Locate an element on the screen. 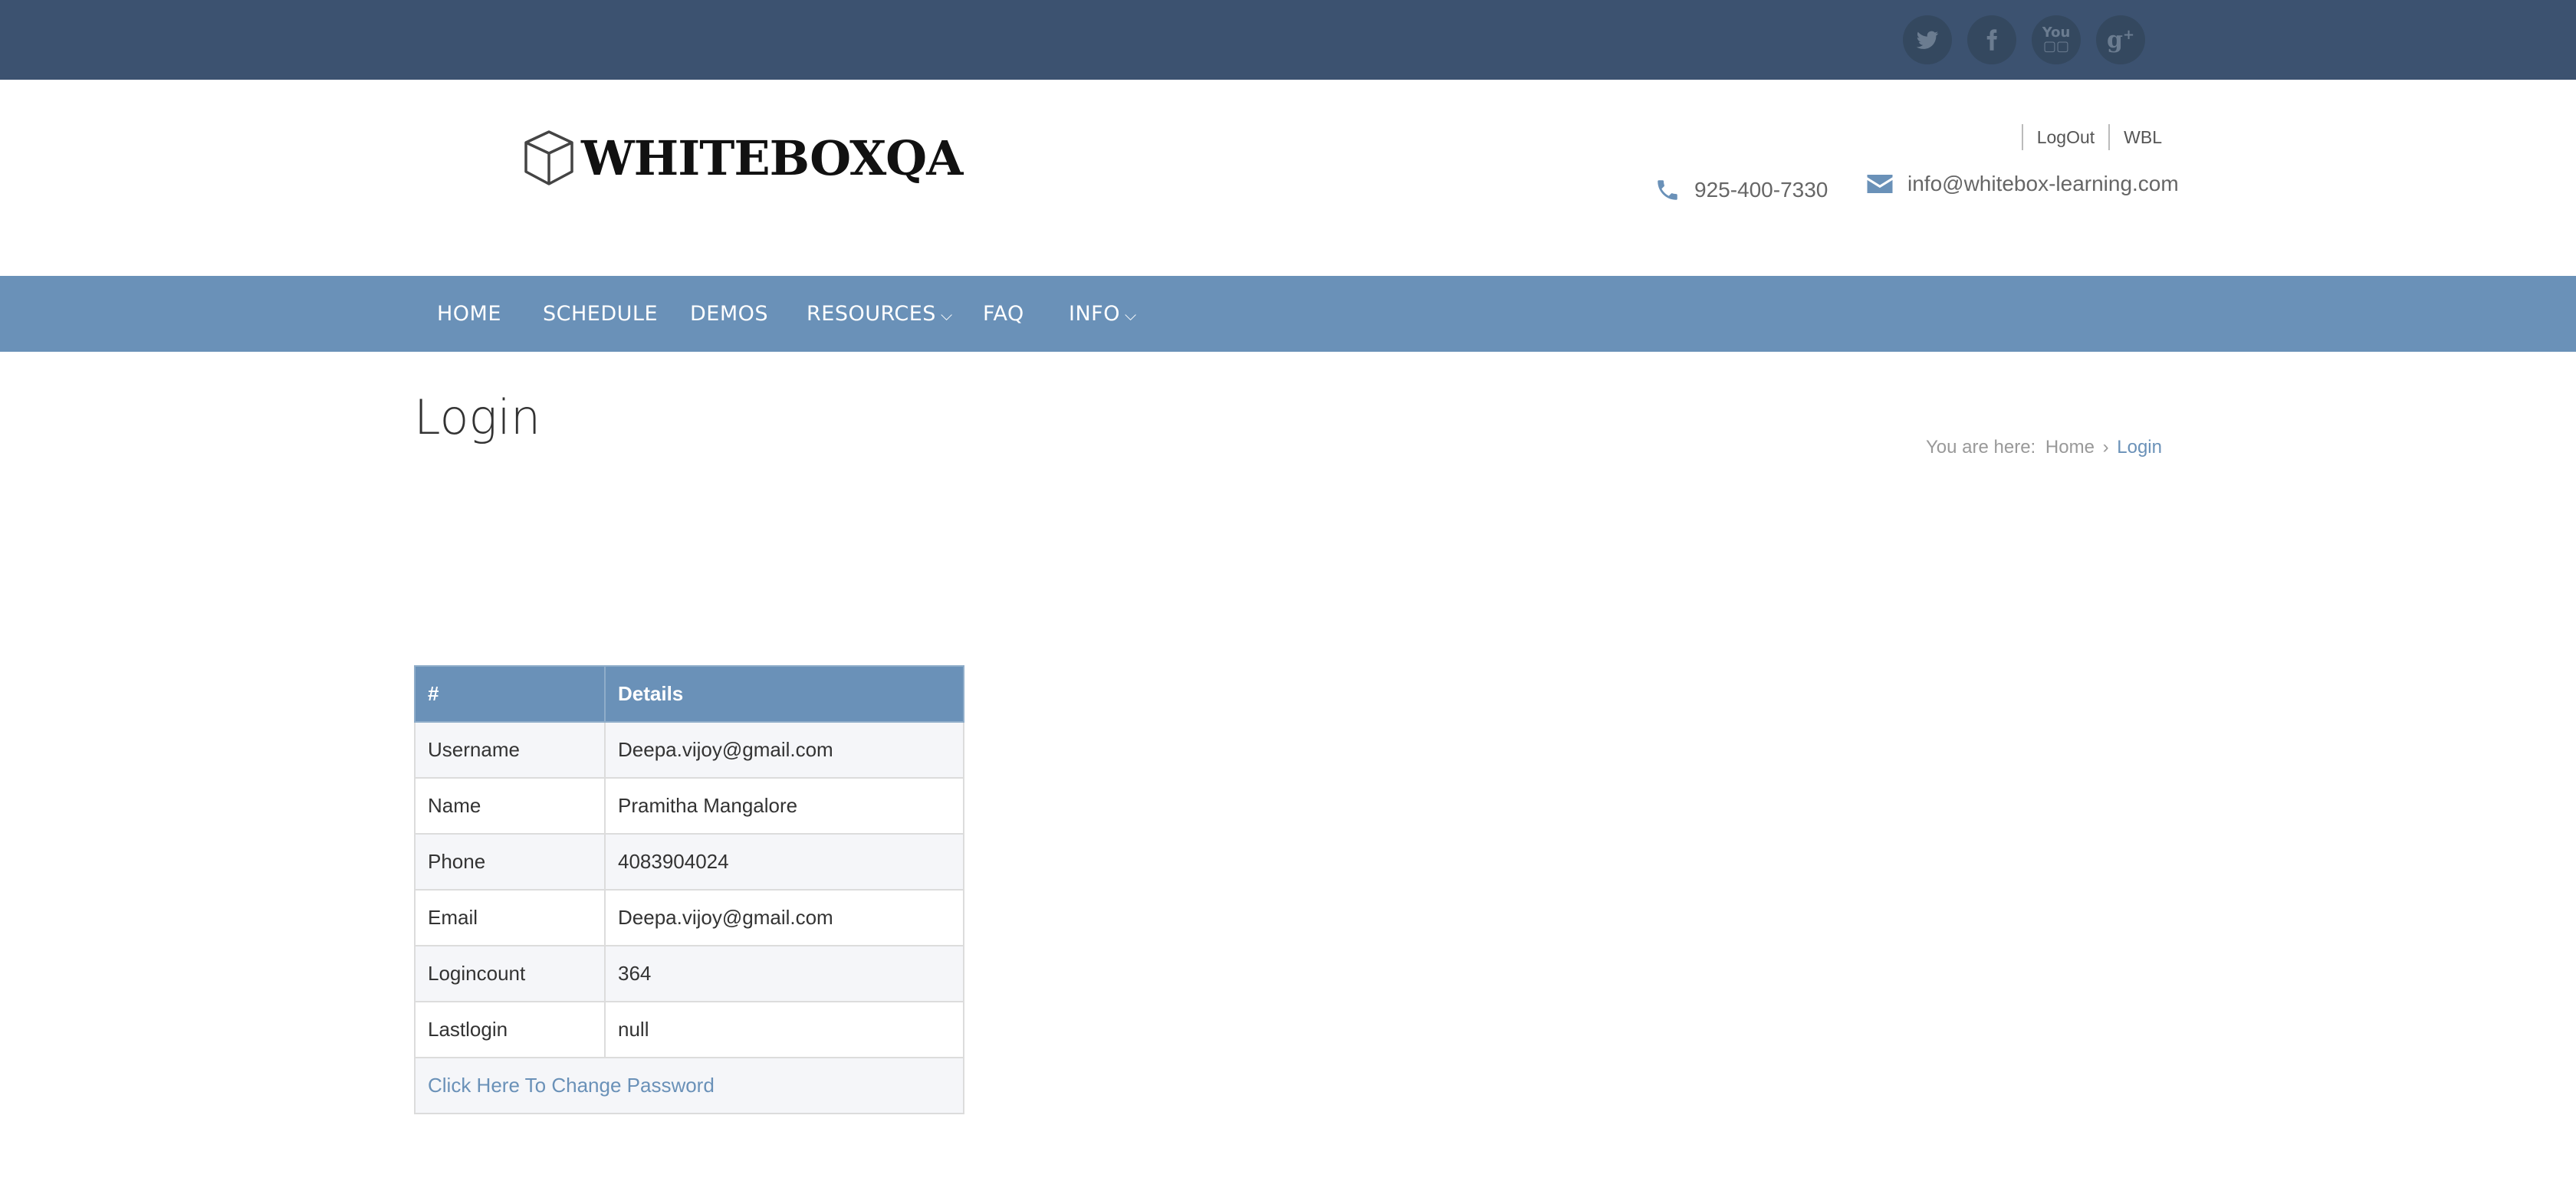 The height and width of the screenshot is (1194, 2576). email-contact: info@whitebox-learning.com is located at coordinates (2022, 184).